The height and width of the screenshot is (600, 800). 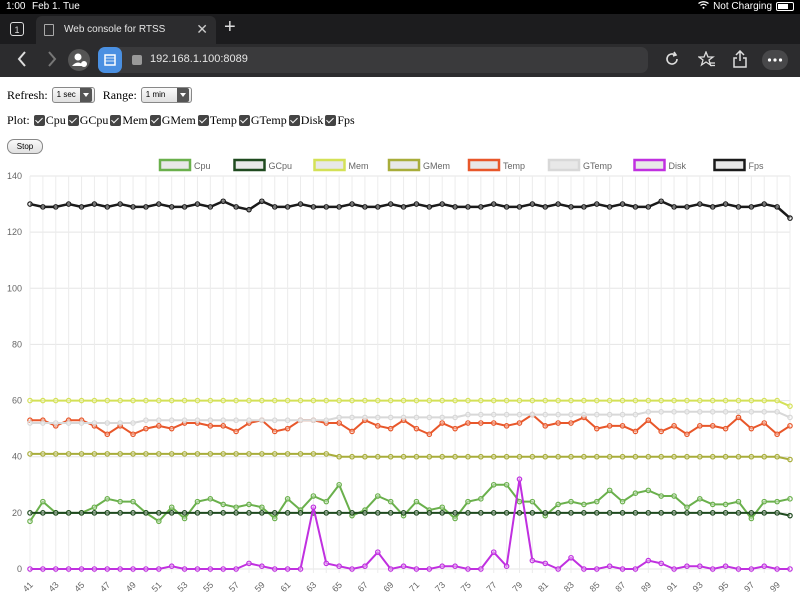 What do you see at coordinates (79, 60) in the screenshot?
I see `profile-icon` at bounding box center [79, 60].